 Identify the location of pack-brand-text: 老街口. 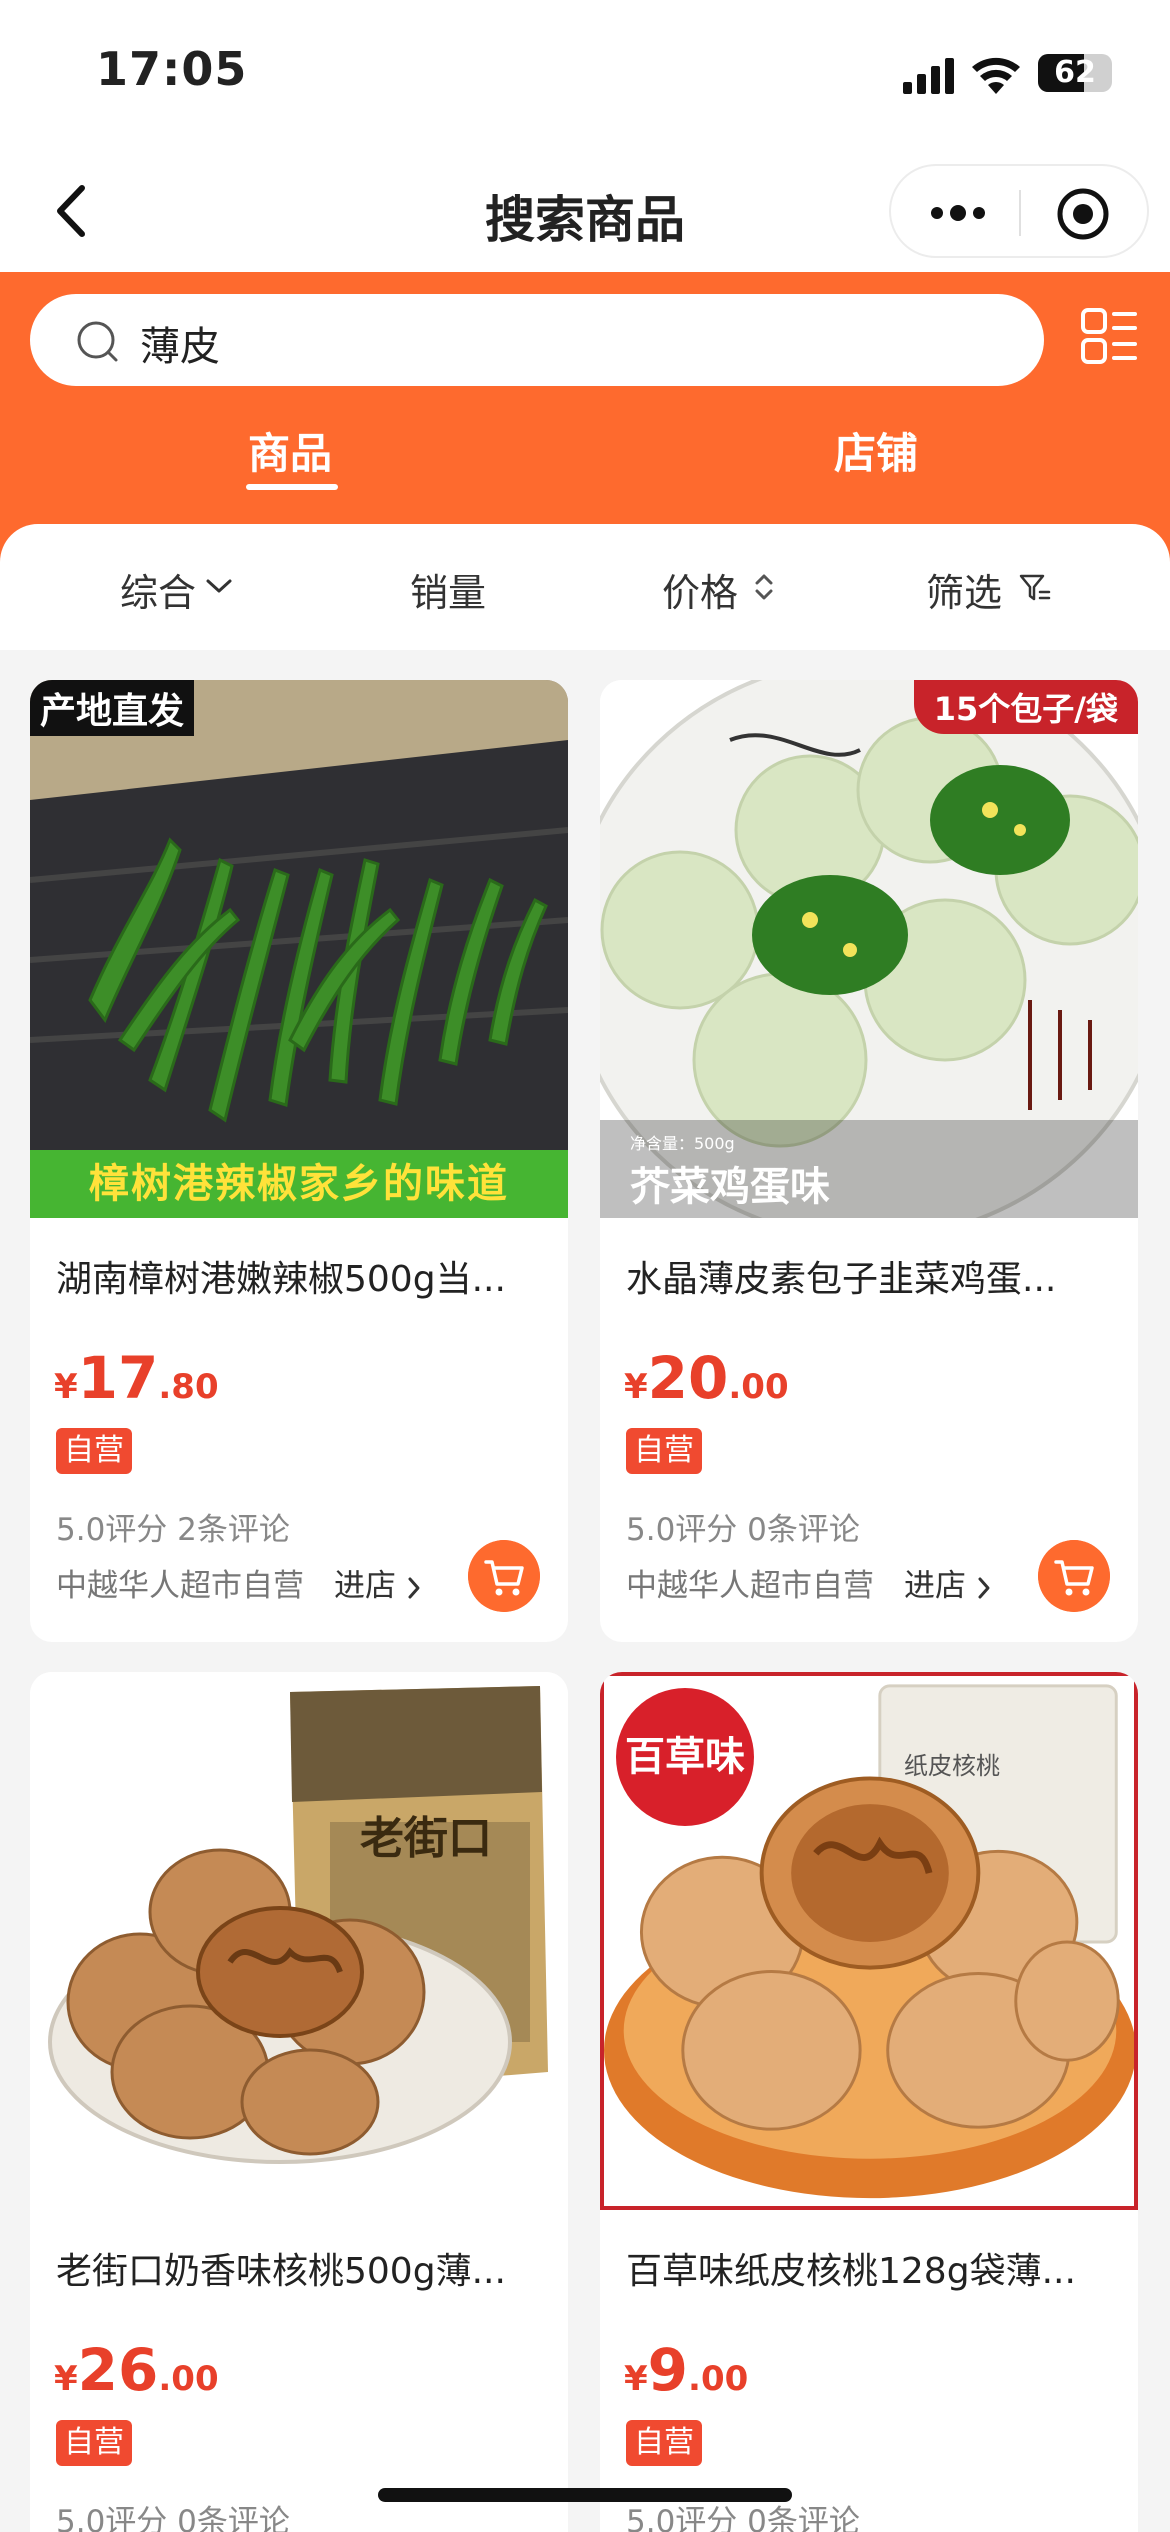
(426, 1838).